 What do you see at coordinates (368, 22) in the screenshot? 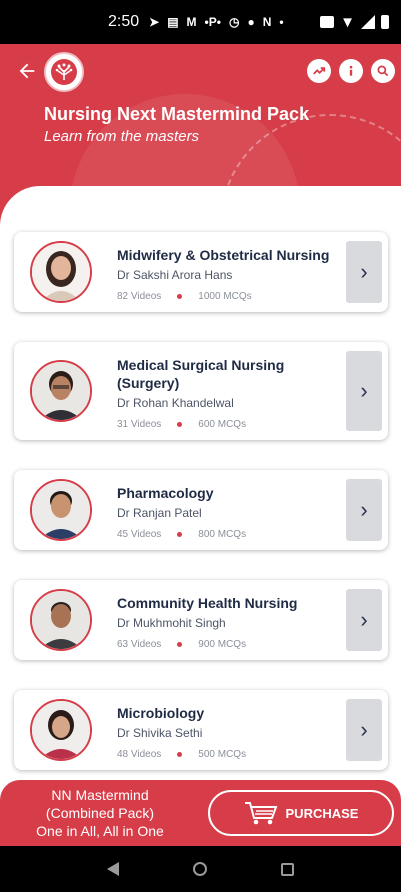
I see `signal-icon` at bounding box center [368, 22].